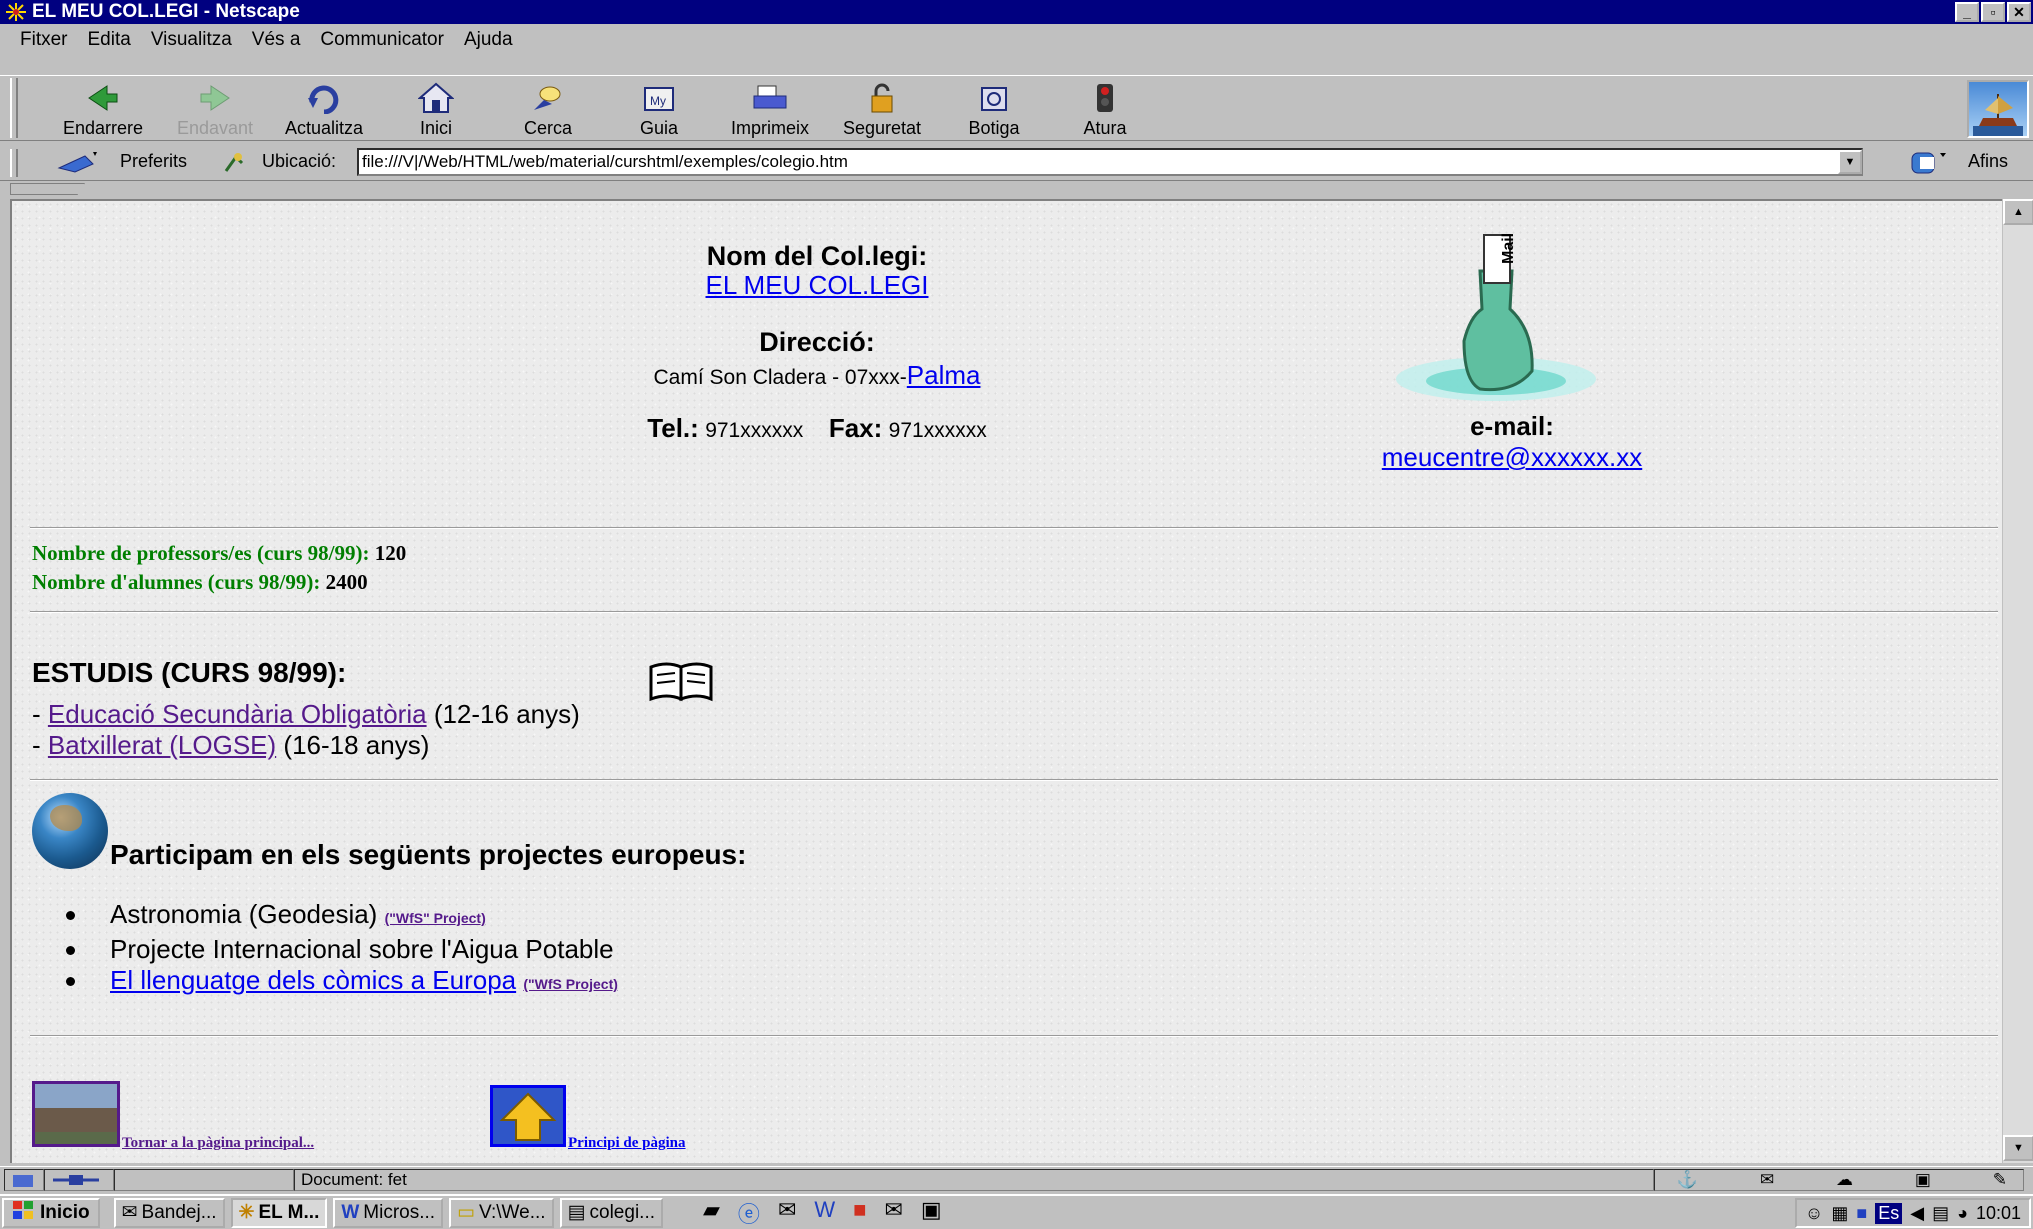 Image resolution: width=2033 pixels, height=1229 pixels. What do you see at coordinates (299, 161) in the screenshot?
I see `location-label: Ubicació:` at bounding box center [299, 161].